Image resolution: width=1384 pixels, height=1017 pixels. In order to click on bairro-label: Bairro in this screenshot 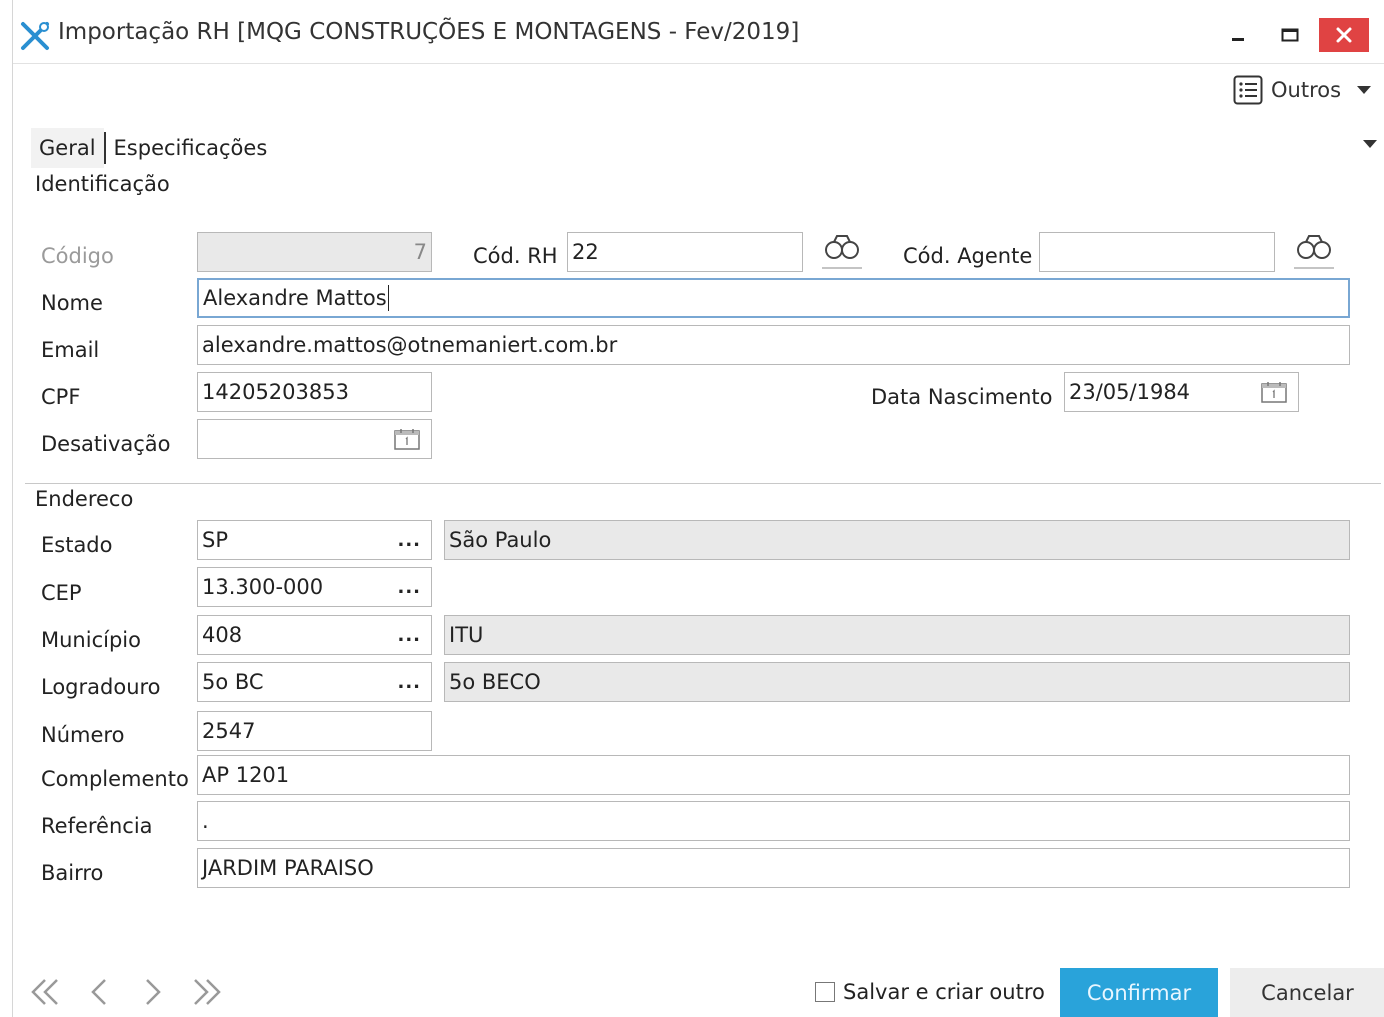, I will do `click(72, 873)`.